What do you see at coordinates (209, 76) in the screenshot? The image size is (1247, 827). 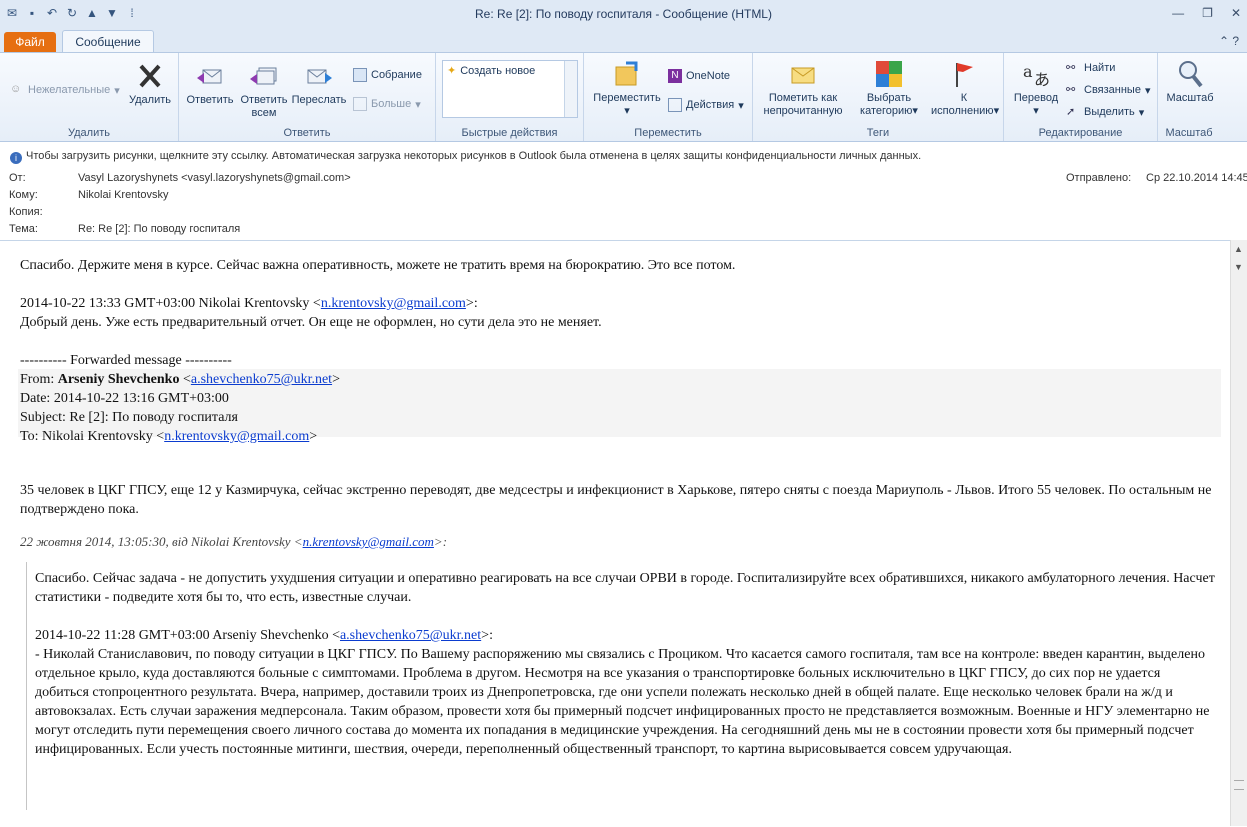 I see `reply-icon` at bounding box center [209, 76].